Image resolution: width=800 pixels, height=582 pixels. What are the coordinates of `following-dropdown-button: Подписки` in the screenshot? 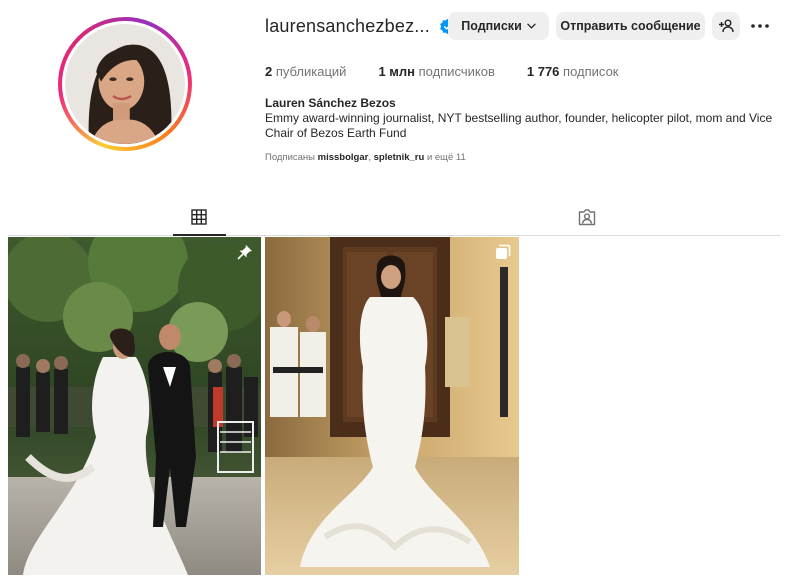 It's located at (498, 26).